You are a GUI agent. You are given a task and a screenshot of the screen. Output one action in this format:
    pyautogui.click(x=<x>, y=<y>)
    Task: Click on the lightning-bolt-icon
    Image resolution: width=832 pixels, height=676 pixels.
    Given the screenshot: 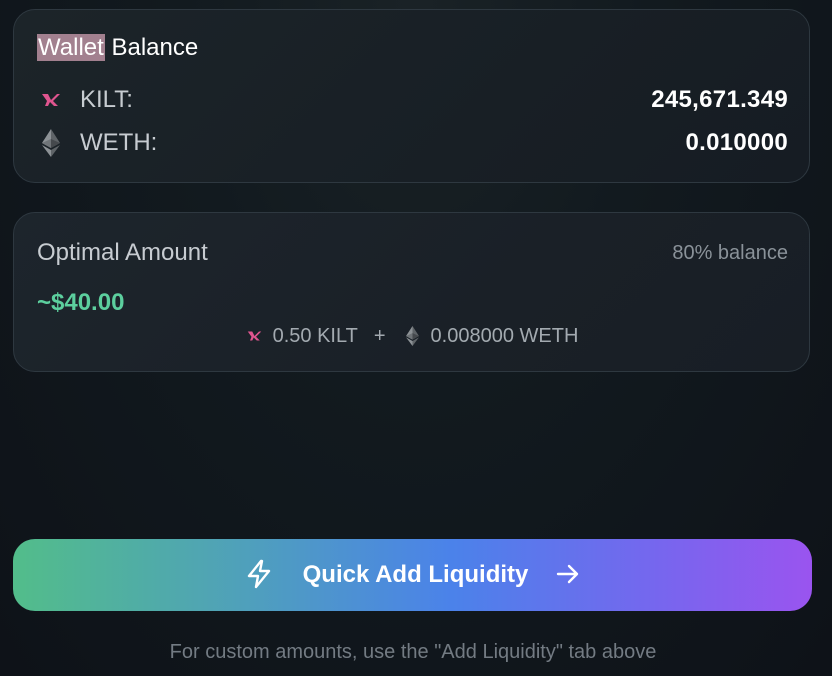 What is the action you would take?
    pyautogui.click(x=259, y=575)
    